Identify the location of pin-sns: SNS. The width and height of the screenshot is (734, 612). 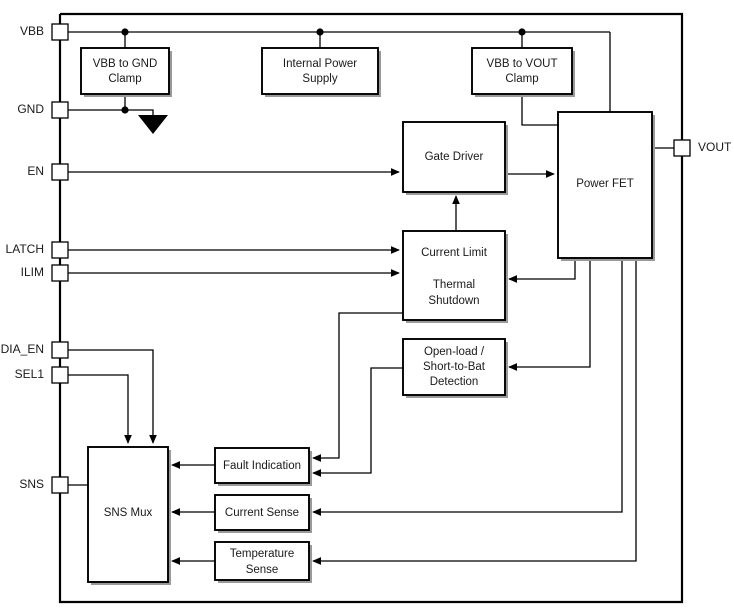
(44, 485).